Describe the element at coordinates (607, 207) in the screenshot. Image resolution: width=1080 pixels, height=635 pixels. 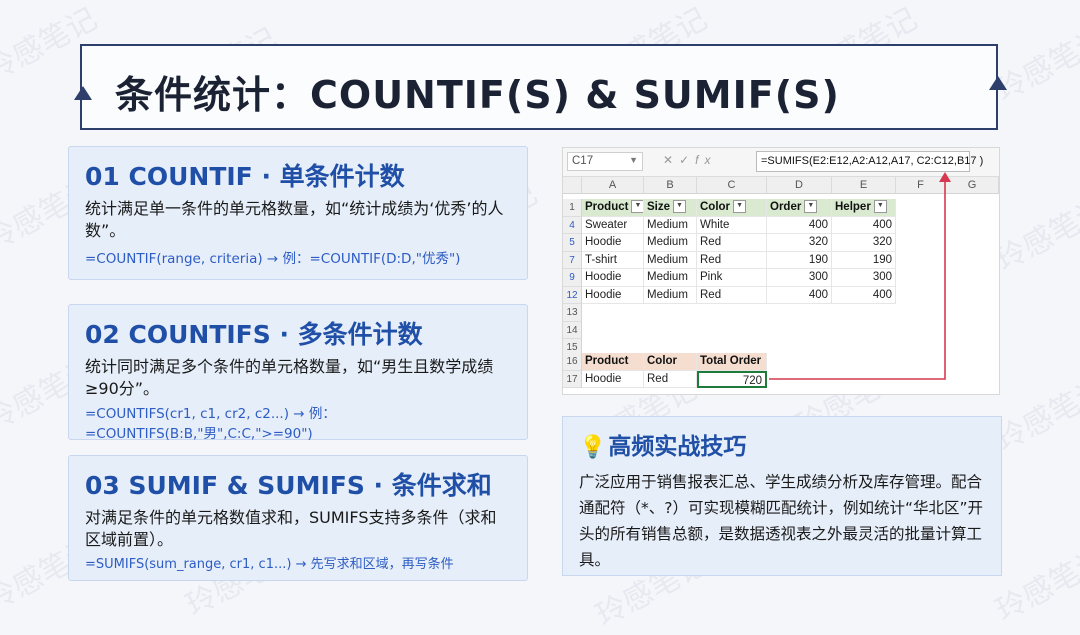
I see `header-label: Product` at that location.